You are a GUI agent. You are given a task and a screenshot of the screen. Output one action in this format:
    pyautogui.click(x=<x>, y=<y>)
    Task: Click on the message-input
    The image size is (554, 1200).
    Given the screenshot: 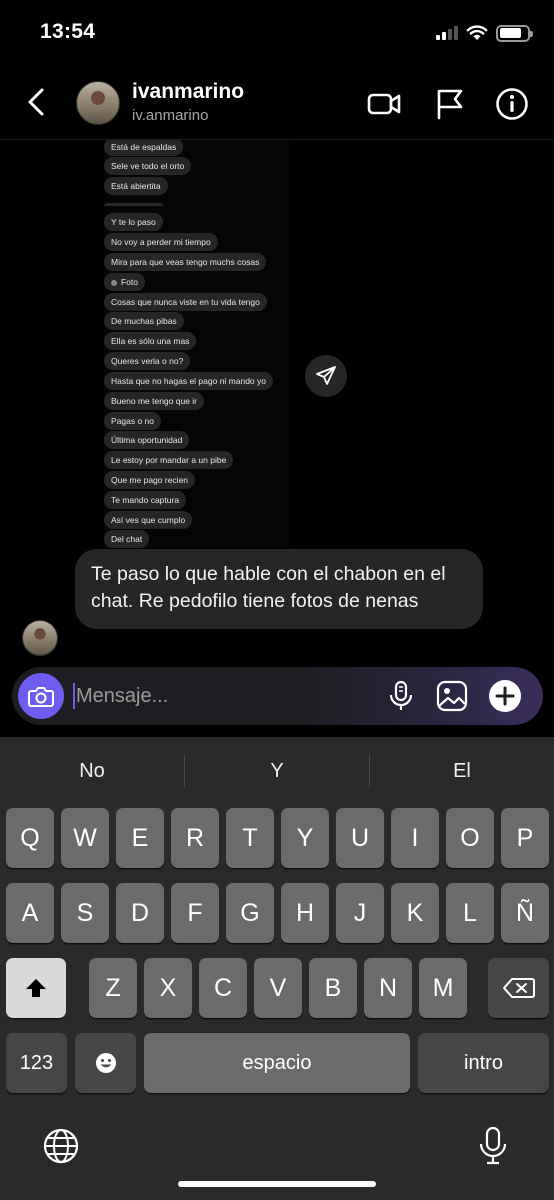 What is the action you would take?
    pyautogui.click(x=226, y=696)
    